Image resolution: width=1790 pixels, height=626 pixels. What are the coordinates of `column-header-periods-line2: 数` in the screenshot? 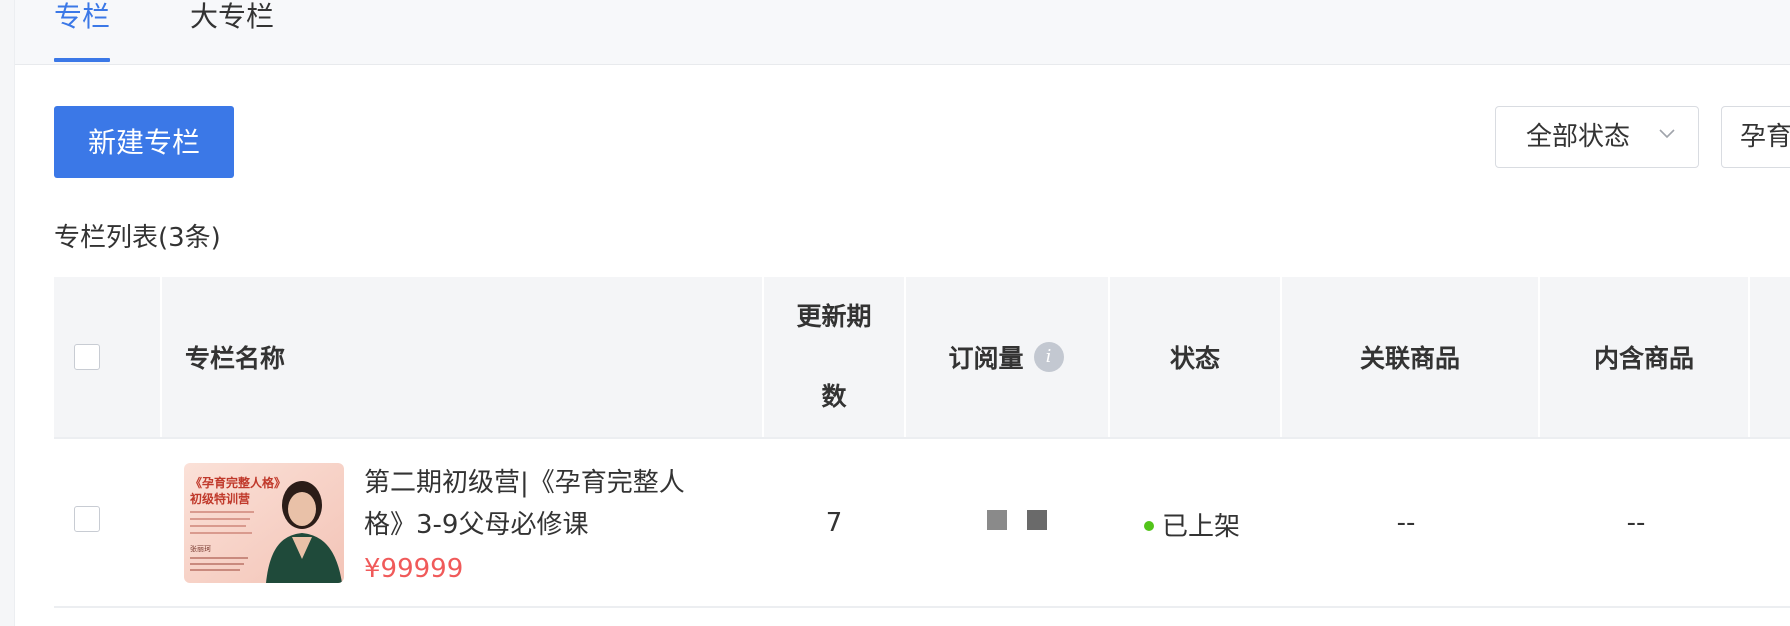 It's located at (834, 396).